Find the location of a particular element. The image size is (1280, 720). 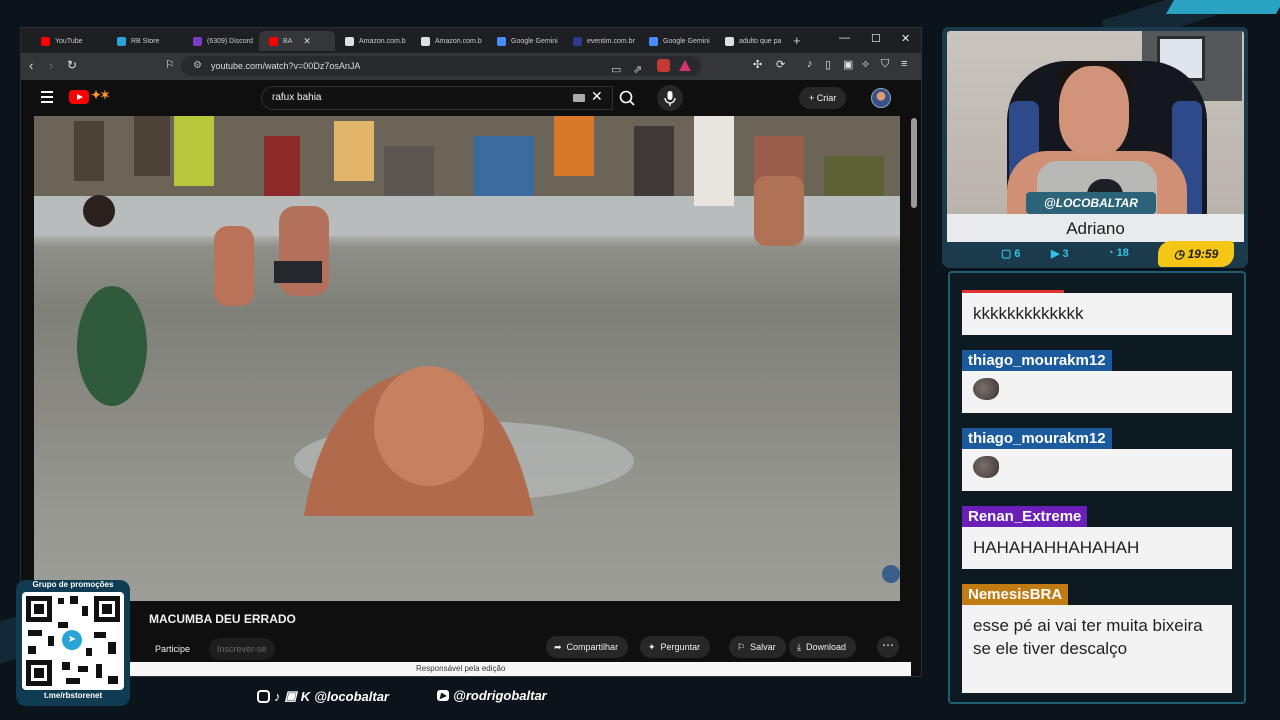

action-label: Download is located at coordinates (826, 647).